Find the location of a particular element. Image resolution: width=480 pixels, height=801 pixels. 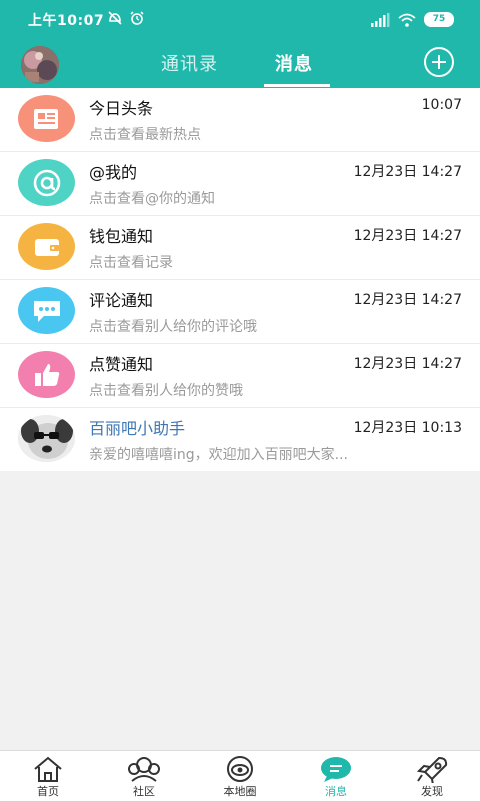

status-right-icons: 75 is located at coordinates (412, 19).